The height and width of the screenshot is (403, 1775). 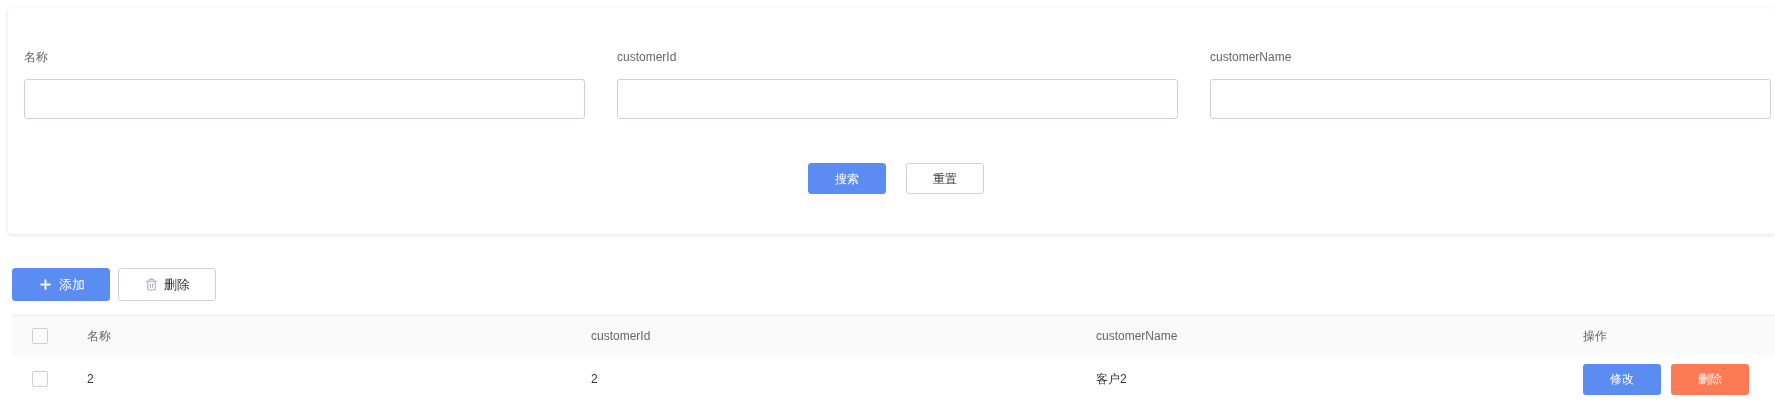 What do you see at coordinates (1251, 58) in the screenshot?
I see `field-label: customerName` at bounding box center [1251, 58].